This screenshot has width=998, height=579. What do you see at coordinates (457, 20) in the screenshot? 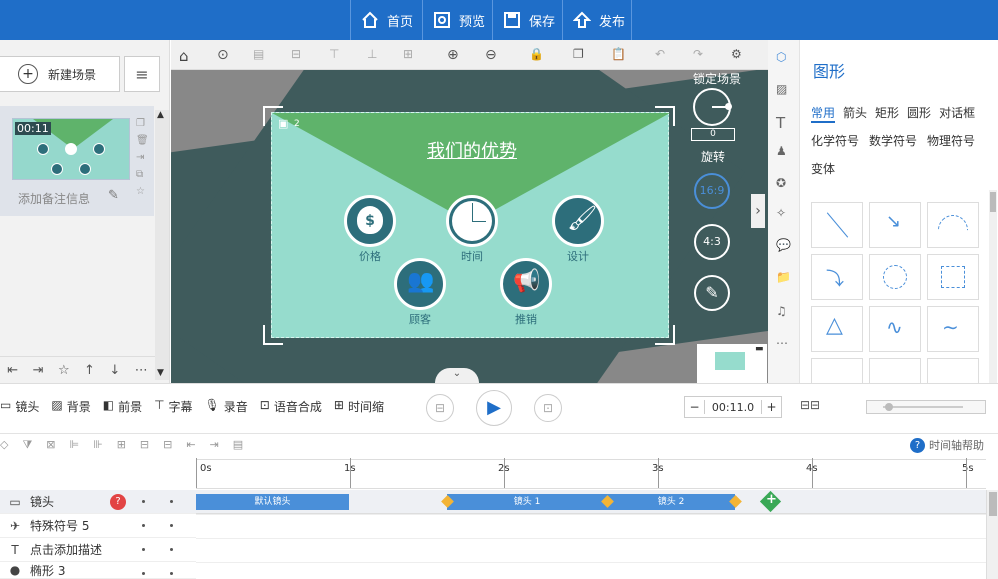
I see `preview-button: 预览` at bounding box center [457, 20].